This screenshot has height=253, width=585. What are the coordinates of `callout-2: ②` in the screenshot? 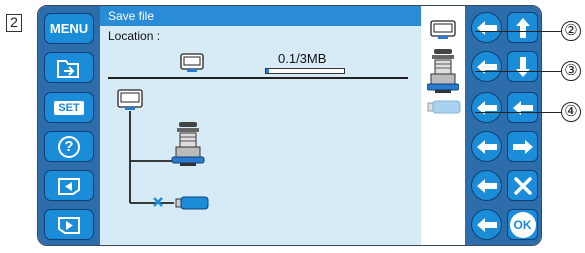 It's located at (571, 31).